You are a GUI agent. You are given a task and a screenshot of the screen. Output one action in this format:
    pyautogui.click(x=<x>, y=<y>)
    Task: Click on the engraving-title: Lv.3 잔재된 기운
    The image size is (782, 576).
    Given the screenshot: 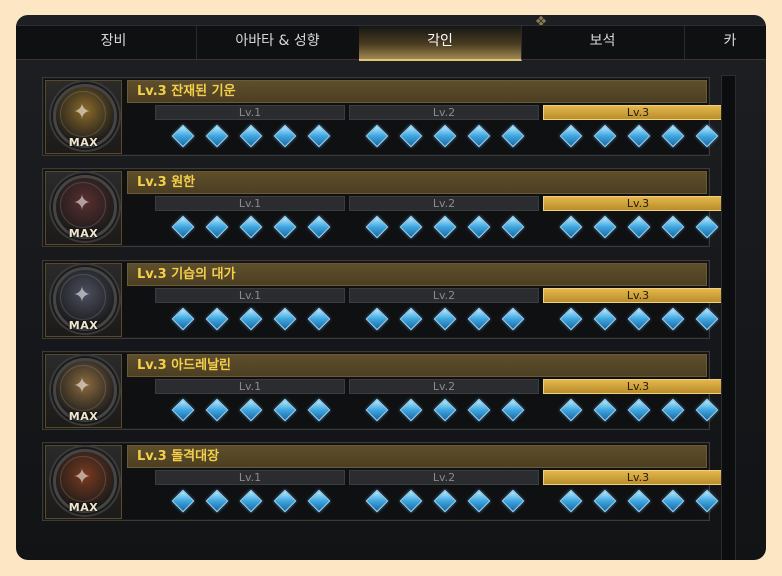 What is the action you would take?
    pyautogui.click(x=186, y=91)
    